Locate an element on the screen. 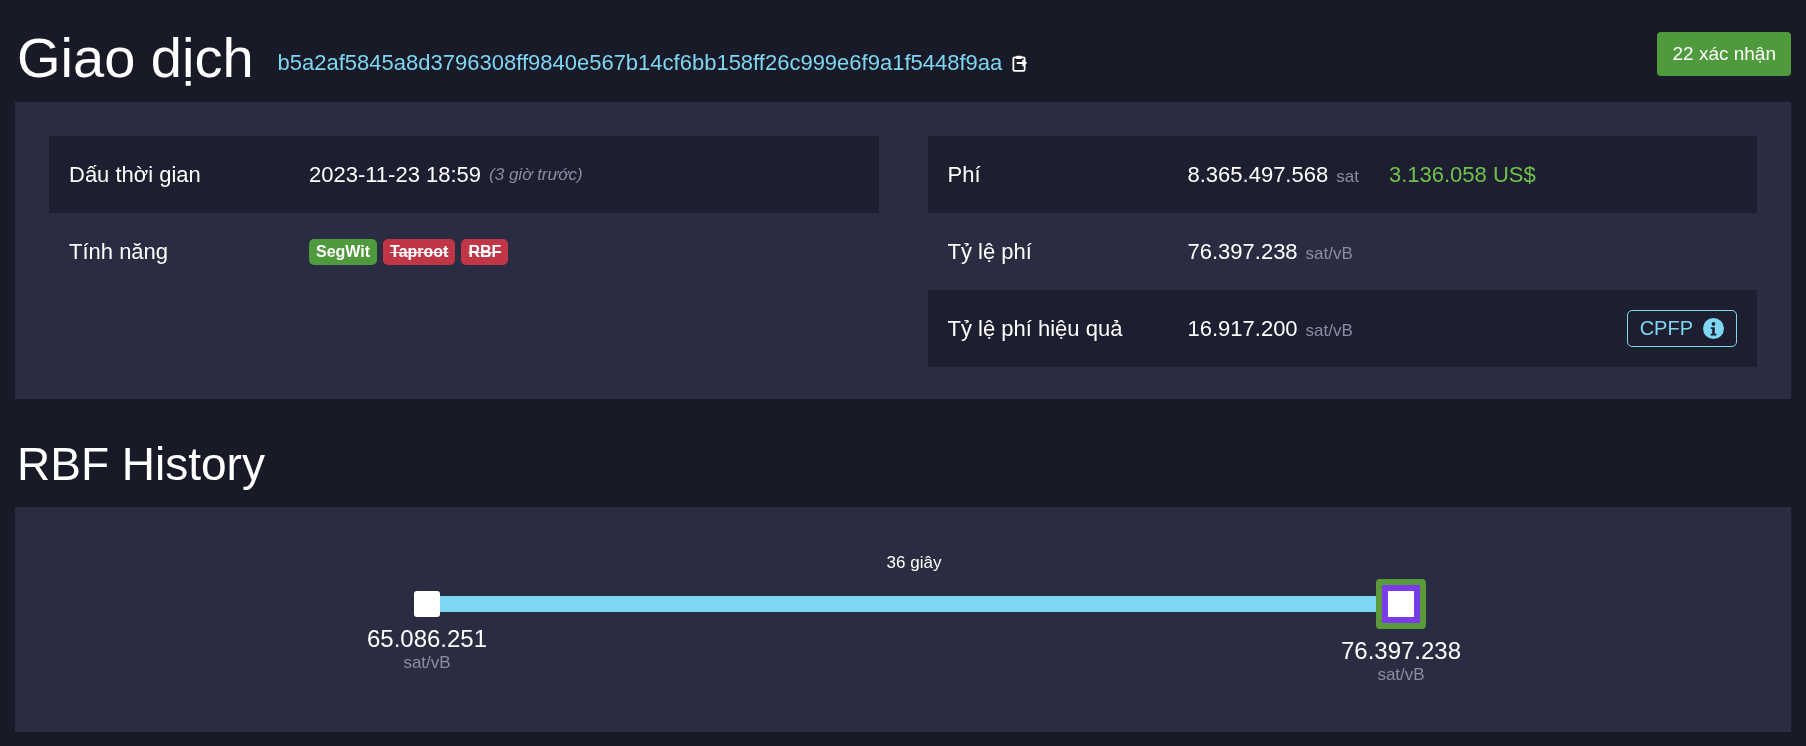  value-text: 76.397.238 is located at coordinates (1242, 251).